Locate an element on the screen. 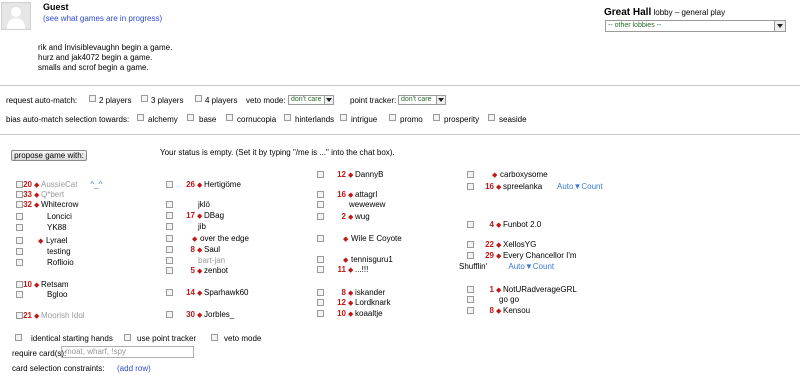  set-seaside-checkbox is located at coordinates (491, 117).